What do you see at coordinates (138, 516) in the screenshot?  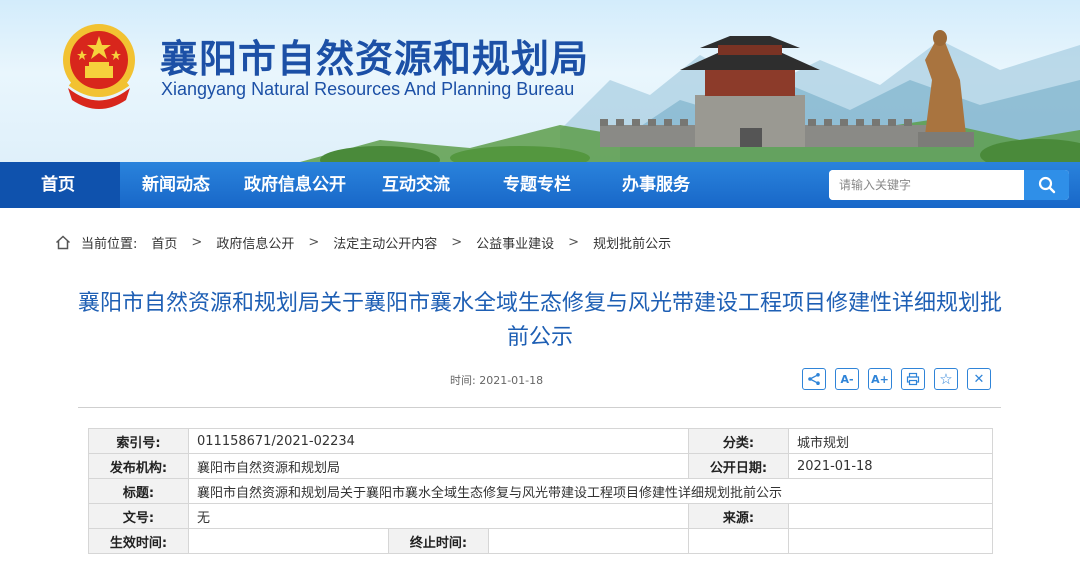 I see `doc-no-label: 文号:` at bounding box center [138, 516].